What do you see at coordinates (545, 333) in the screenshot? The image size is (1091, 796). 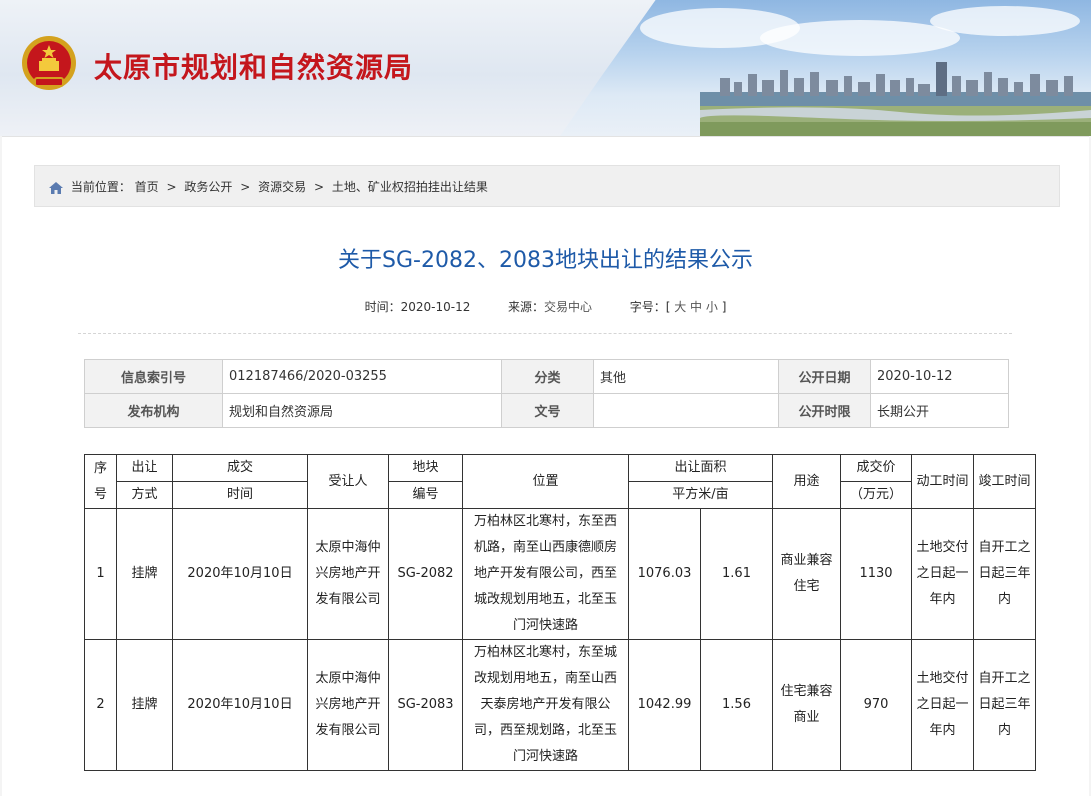 I see `divider` at bounding box center [545, 333].